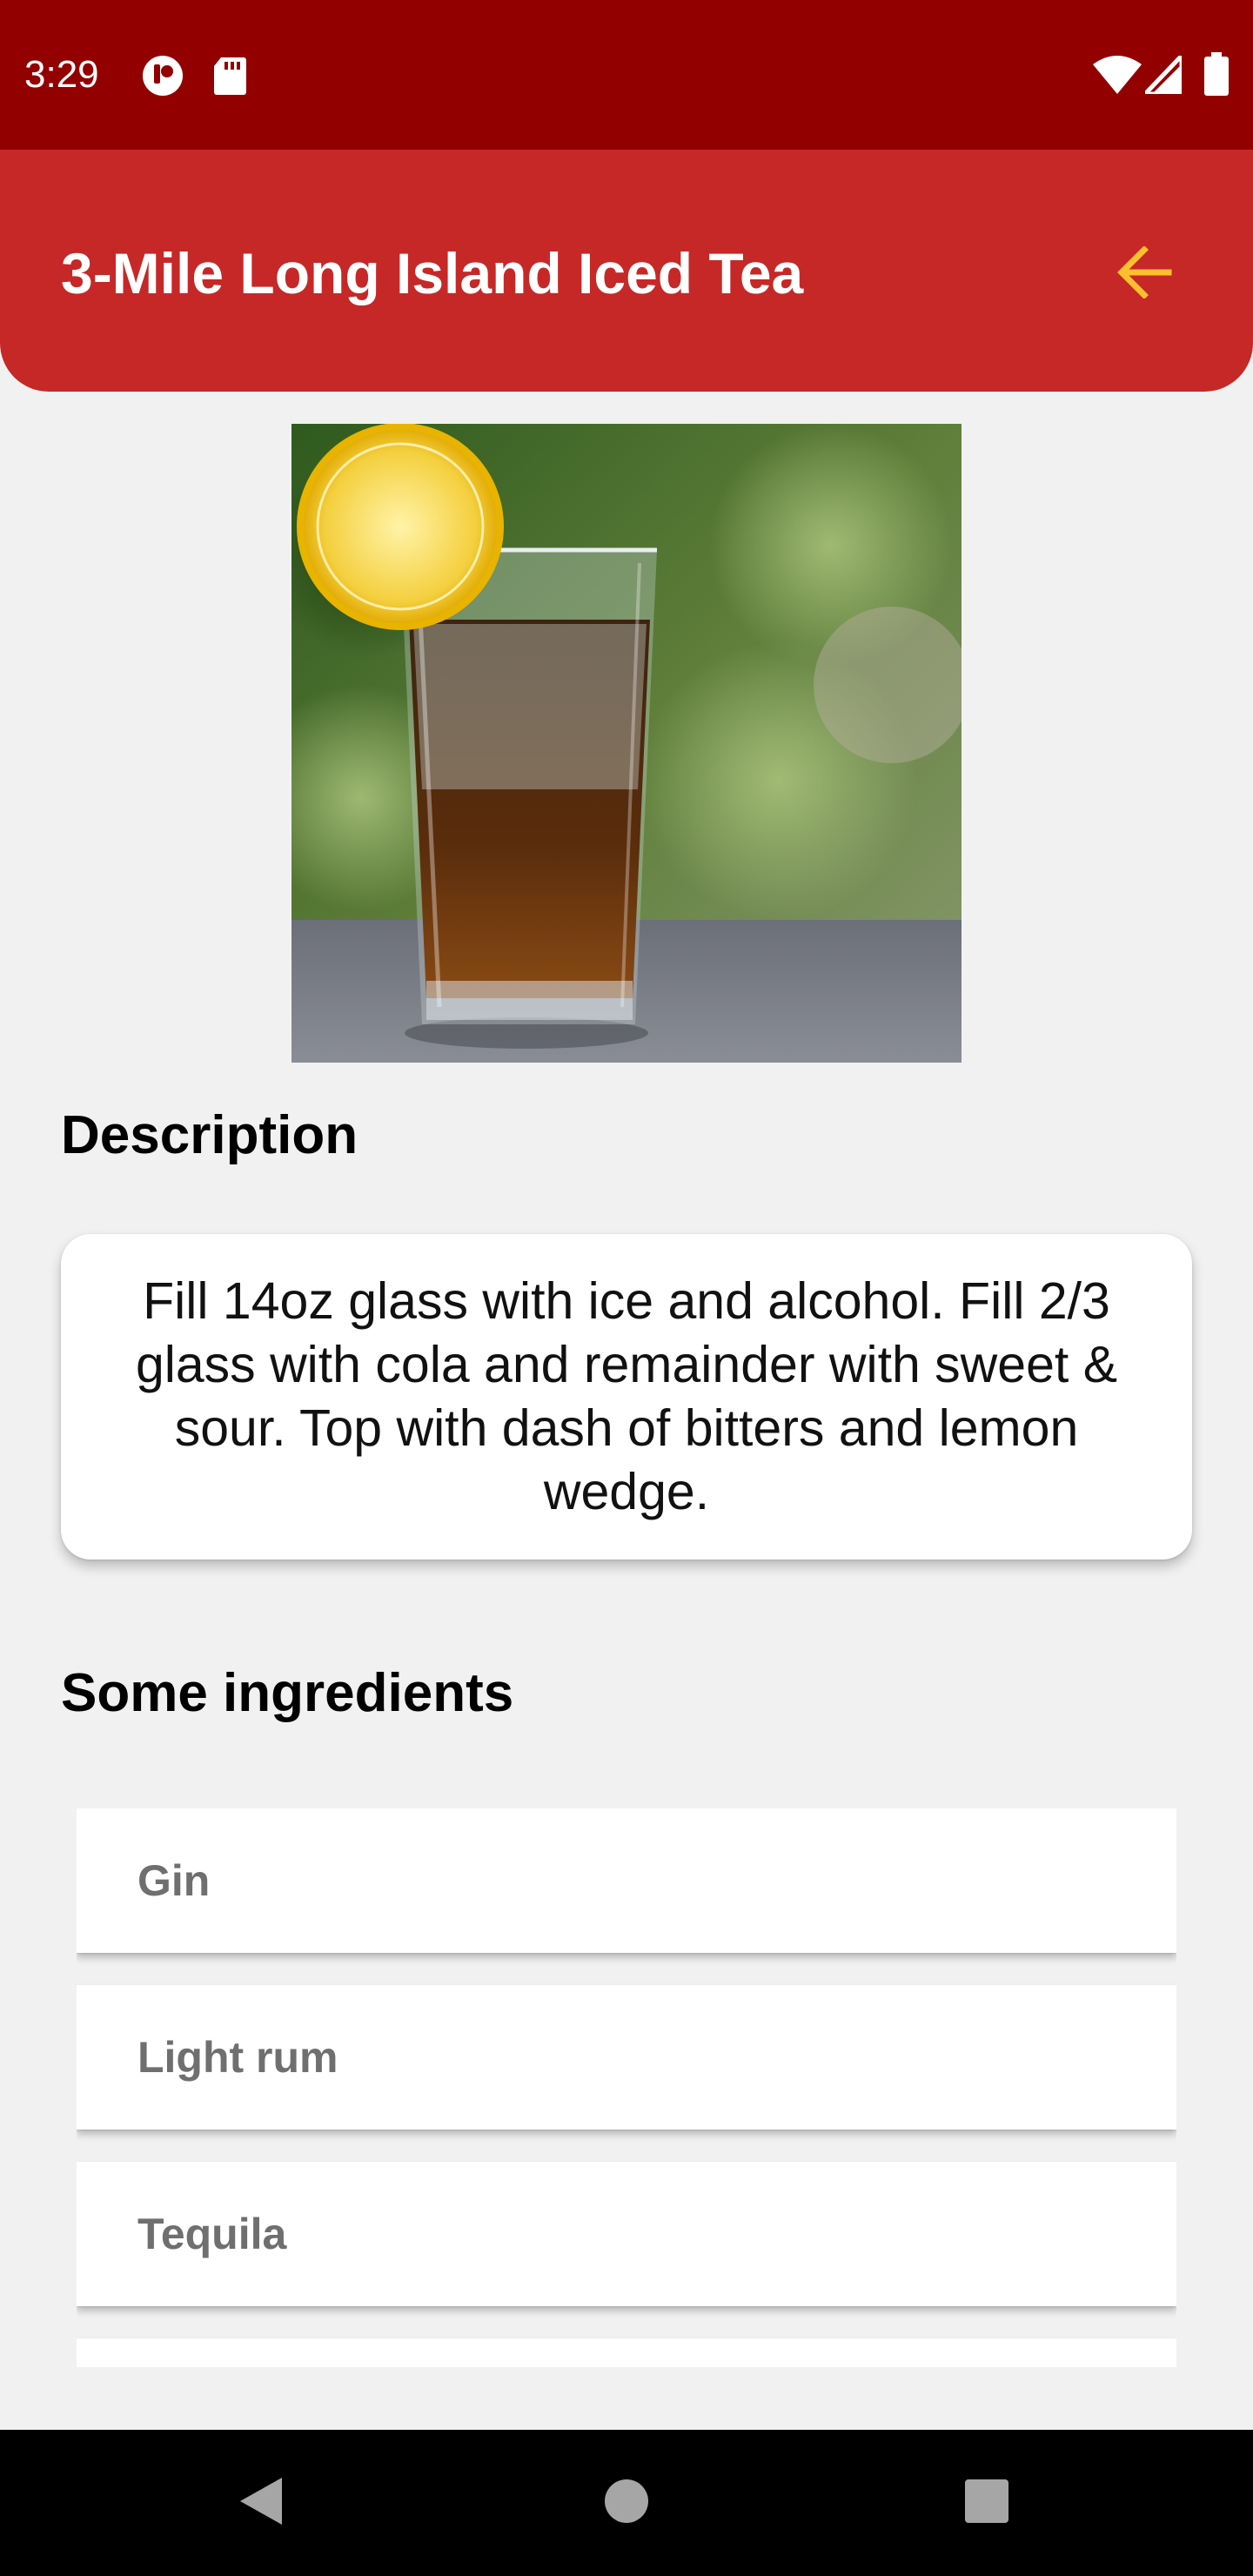  What do you see at coordinates (1162, 74) in the screenshot?
I see `cell-signal-icon` at bounding box center [1162, 74].